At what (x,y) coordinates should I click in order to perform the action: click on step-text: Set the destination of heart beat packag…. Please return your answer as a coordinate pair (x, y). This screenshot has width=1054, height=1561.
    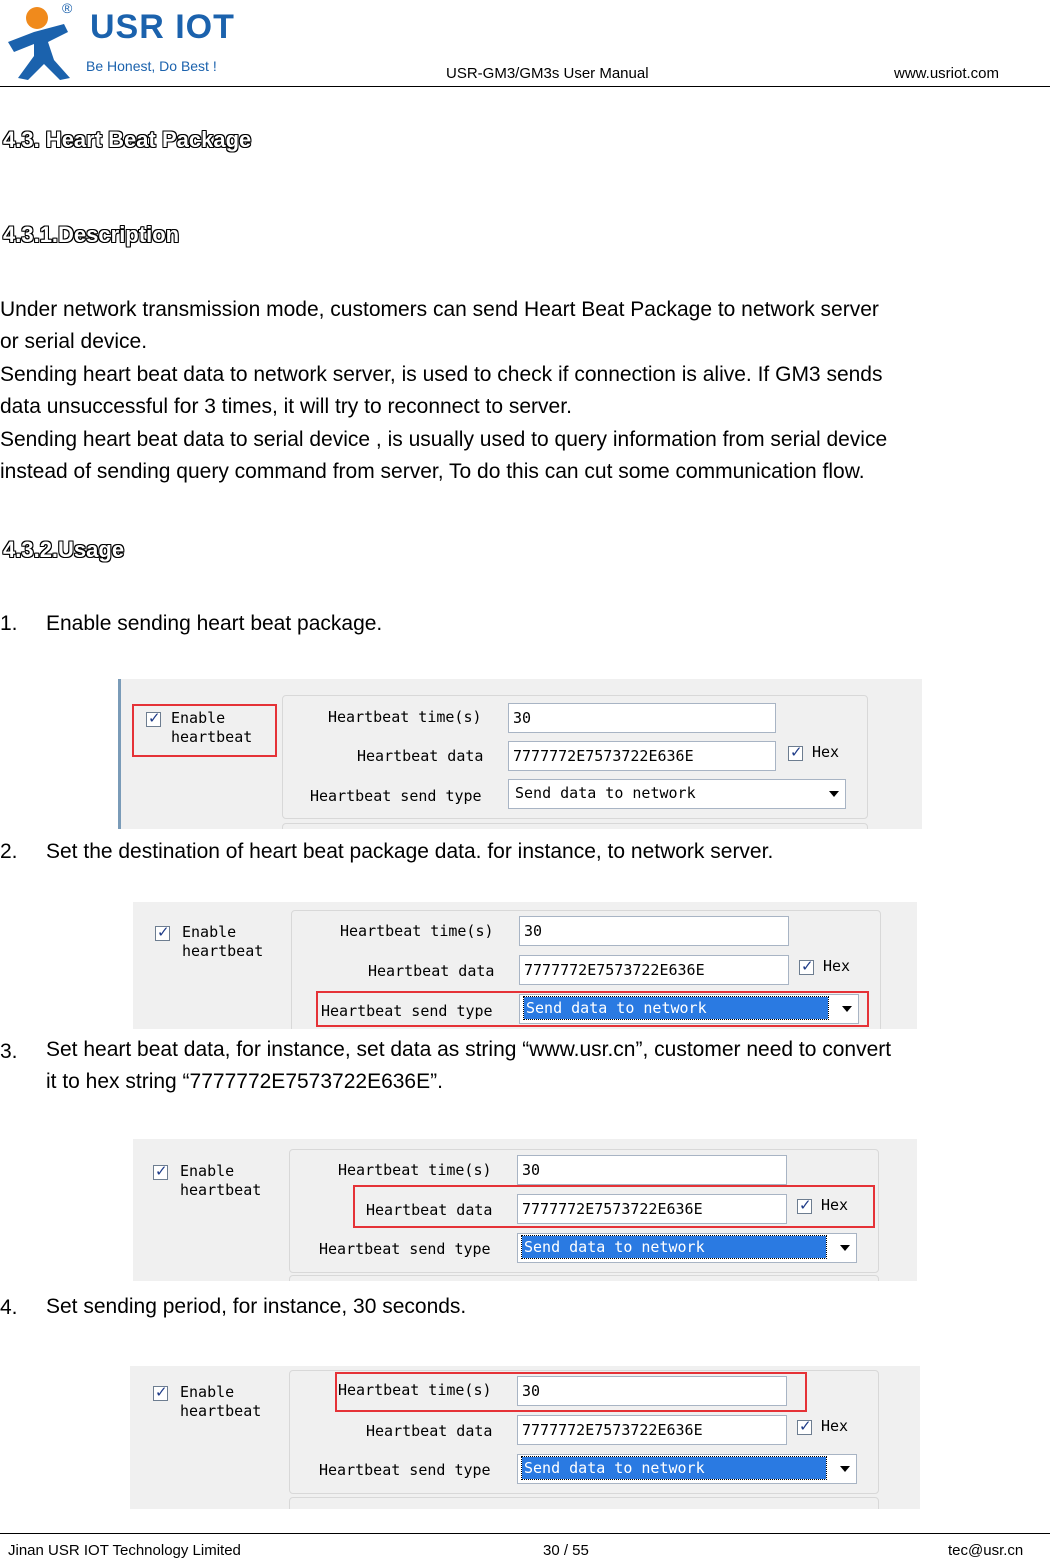
    Looking at the image, I should click on (410, 851).